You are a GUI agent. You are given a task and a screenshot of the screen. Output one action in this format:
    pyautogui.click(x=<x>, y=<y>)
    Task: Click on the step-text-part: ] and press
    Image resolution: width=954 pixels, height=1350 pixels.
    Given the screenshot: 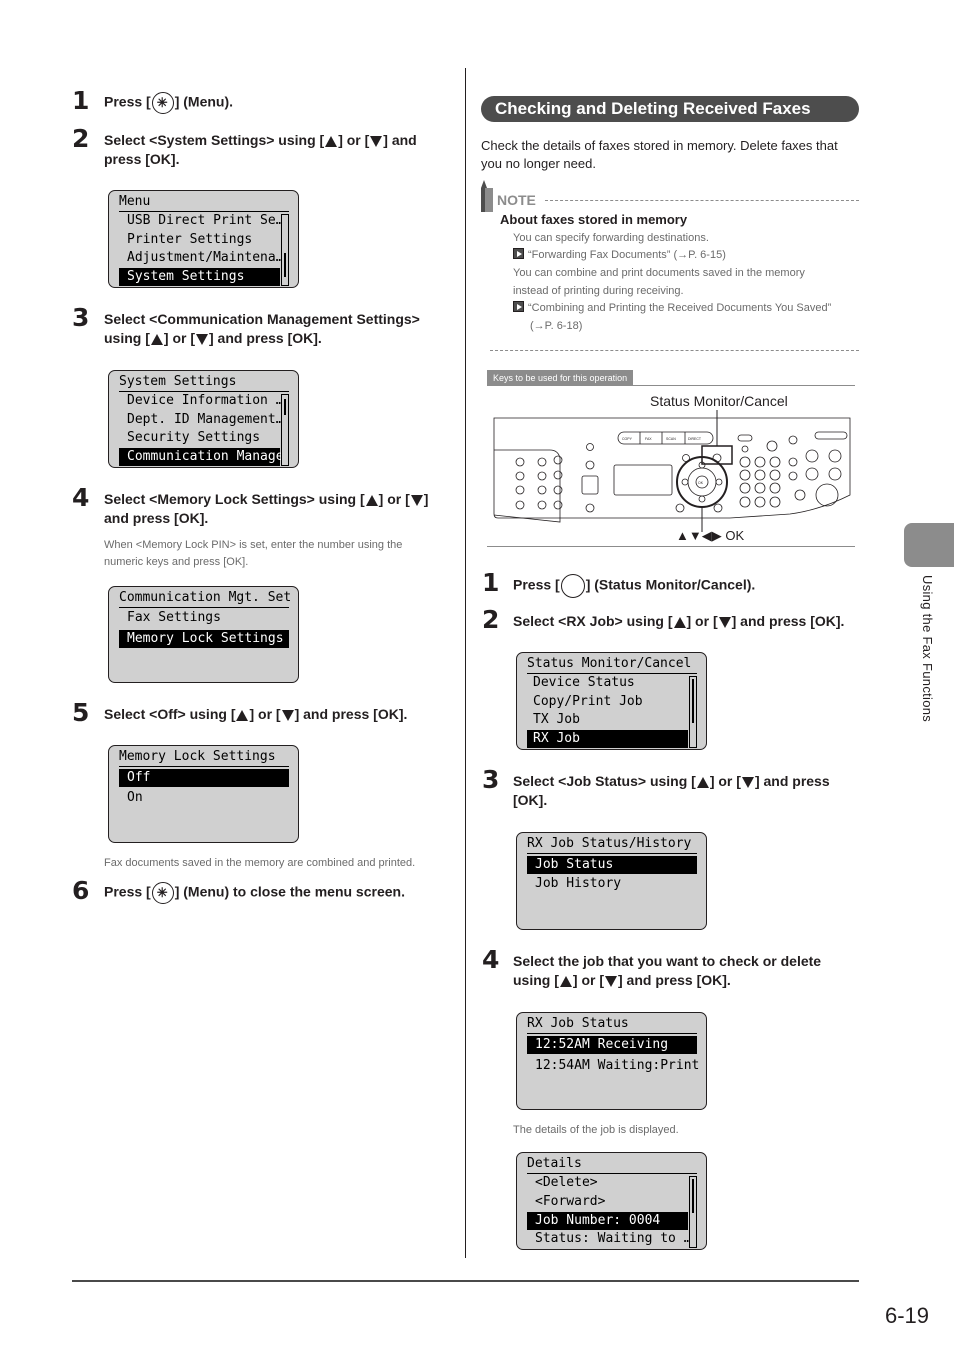 What is the action you would take?
    pyautogui.click(x=792, y=781)
    